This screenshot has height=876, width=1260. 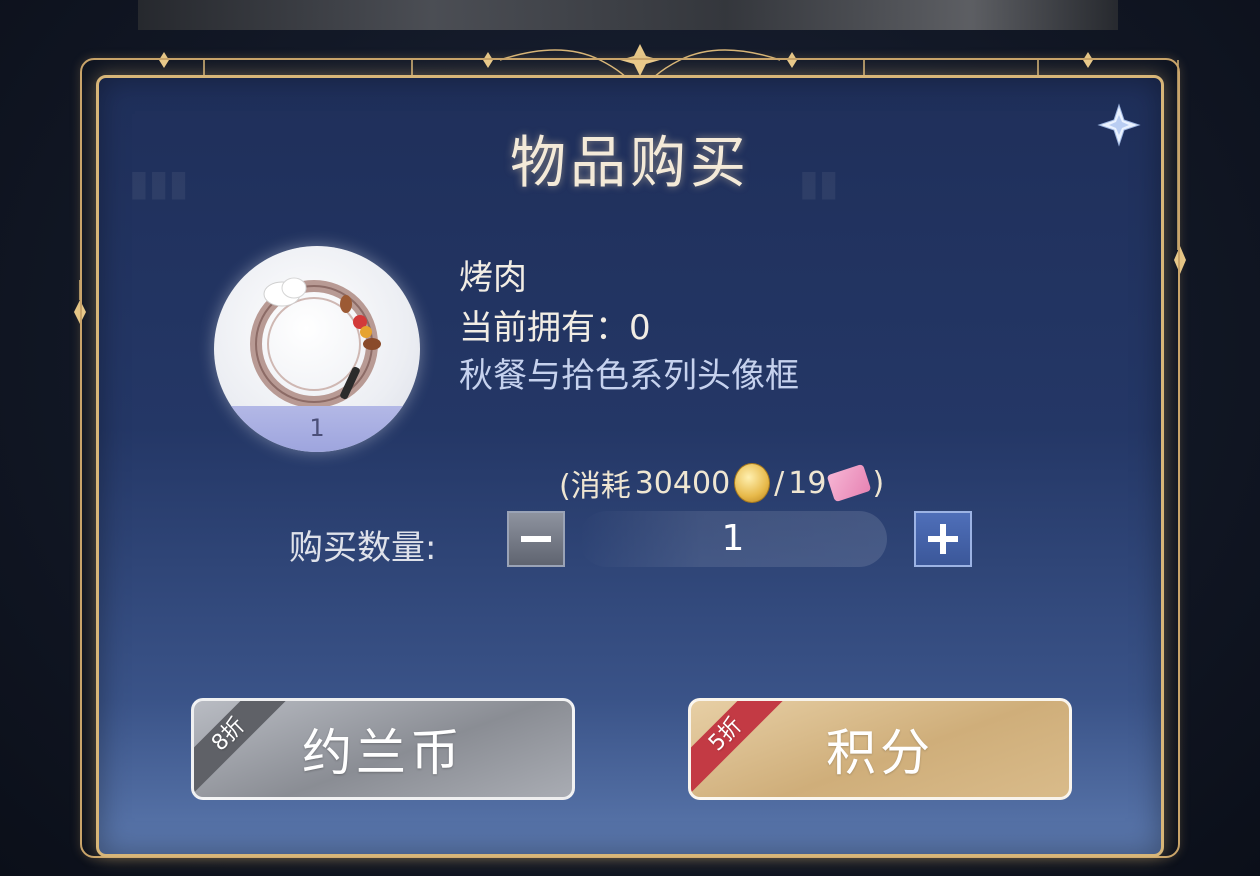 I want to click on quantity-decrement-button, so click(x=536, y=539).